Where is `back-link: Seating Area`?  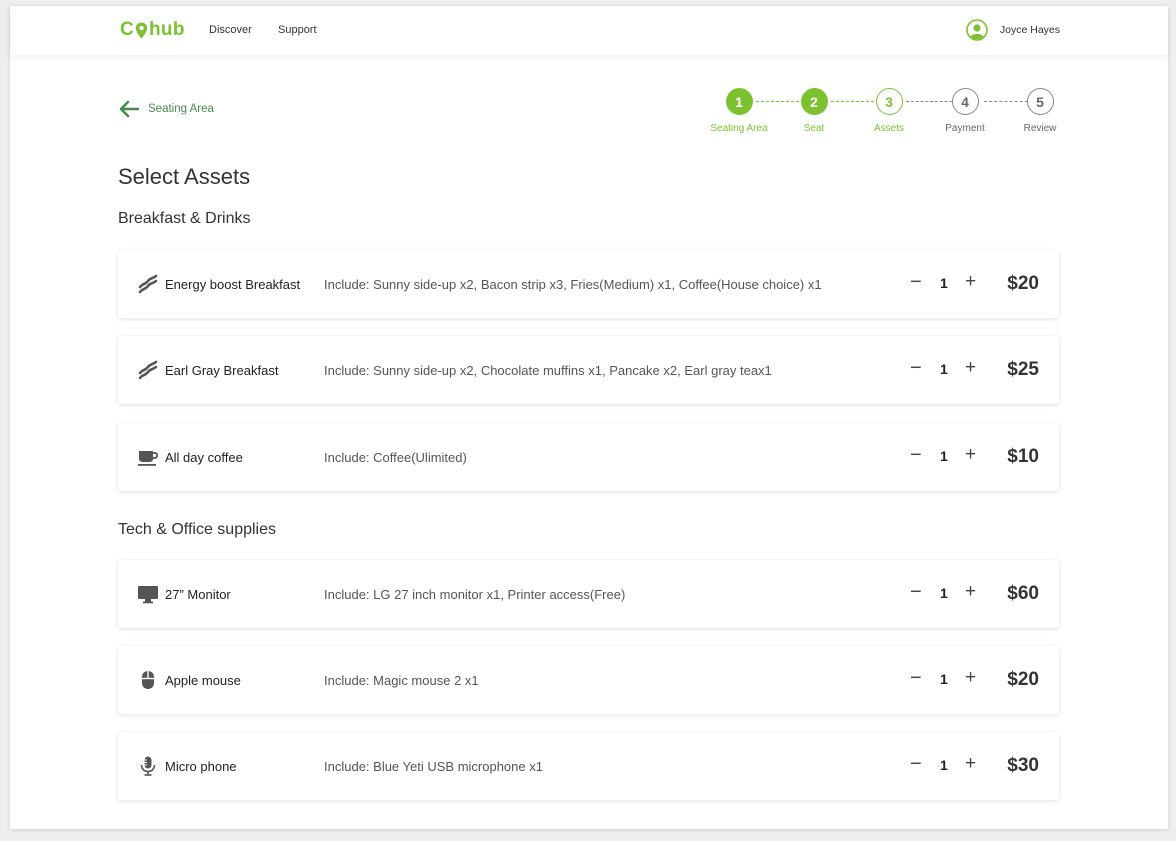 back-link: Seating Area is located at coordinates (166, 109).